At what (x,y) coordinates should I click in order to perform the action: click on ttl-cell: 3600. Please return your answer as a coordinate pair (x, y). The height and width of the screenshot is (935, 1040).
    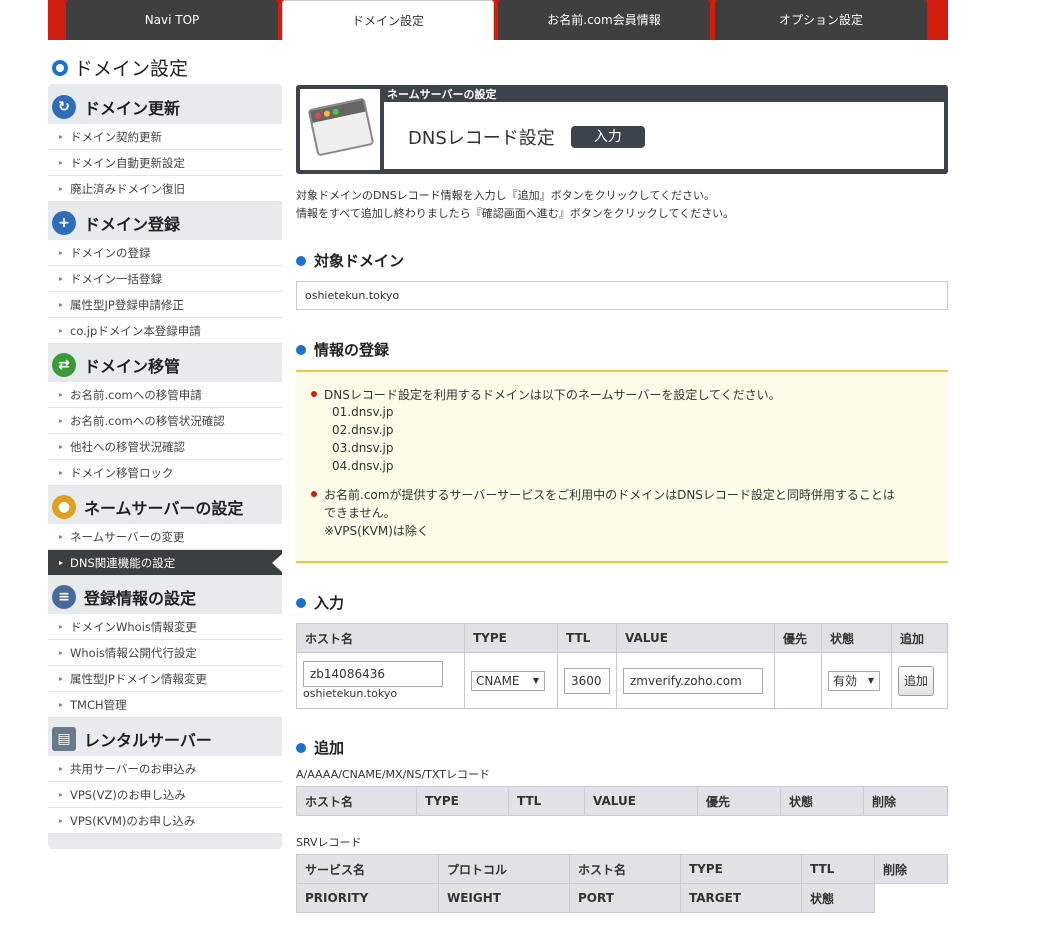
    Looking at the image, I should click on (587, 680).